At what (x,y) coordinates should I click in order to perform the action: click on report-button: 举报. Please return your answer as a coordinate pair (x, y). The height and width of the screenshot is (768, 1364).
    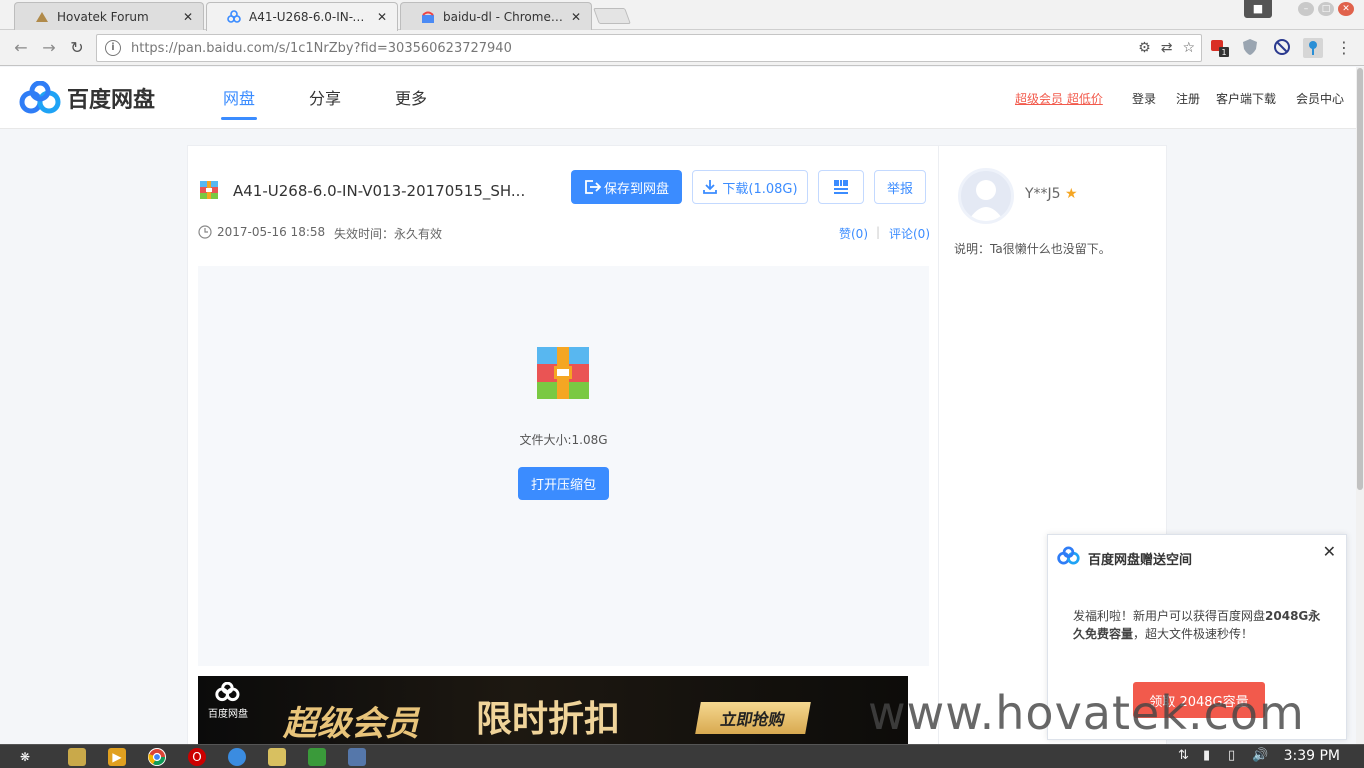
    Looking at the image, I should click on (900, 187).